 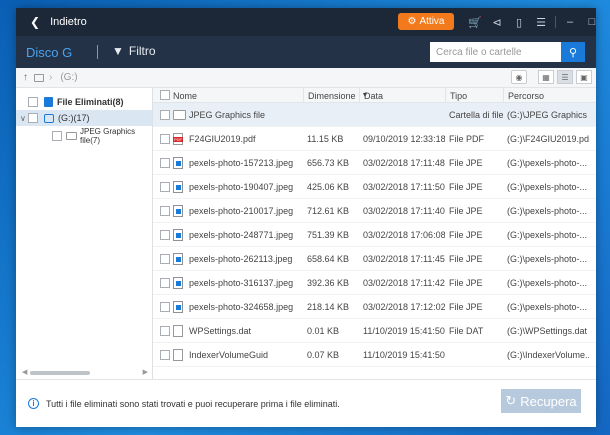 What do you see at coordinates (68, 77) in the screenshot?
I see `breadcrumb-path: (G:)` at bounding box center [68, 77].